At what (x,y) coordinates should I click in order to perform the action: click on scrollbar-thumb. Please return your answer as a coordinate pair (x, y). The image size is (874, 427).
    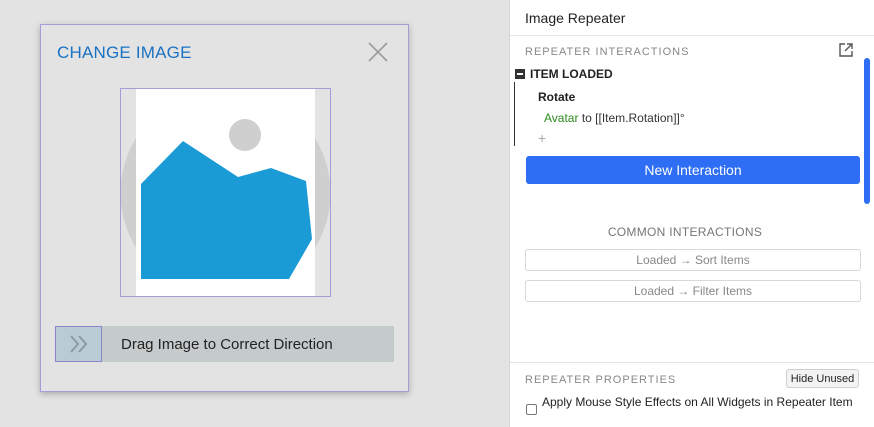
    Looking at the image, I should click on (867, 131).